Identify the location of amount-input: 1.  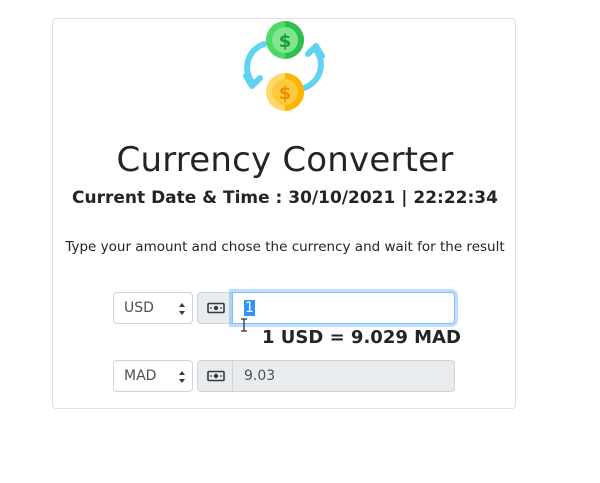
(343, 308).